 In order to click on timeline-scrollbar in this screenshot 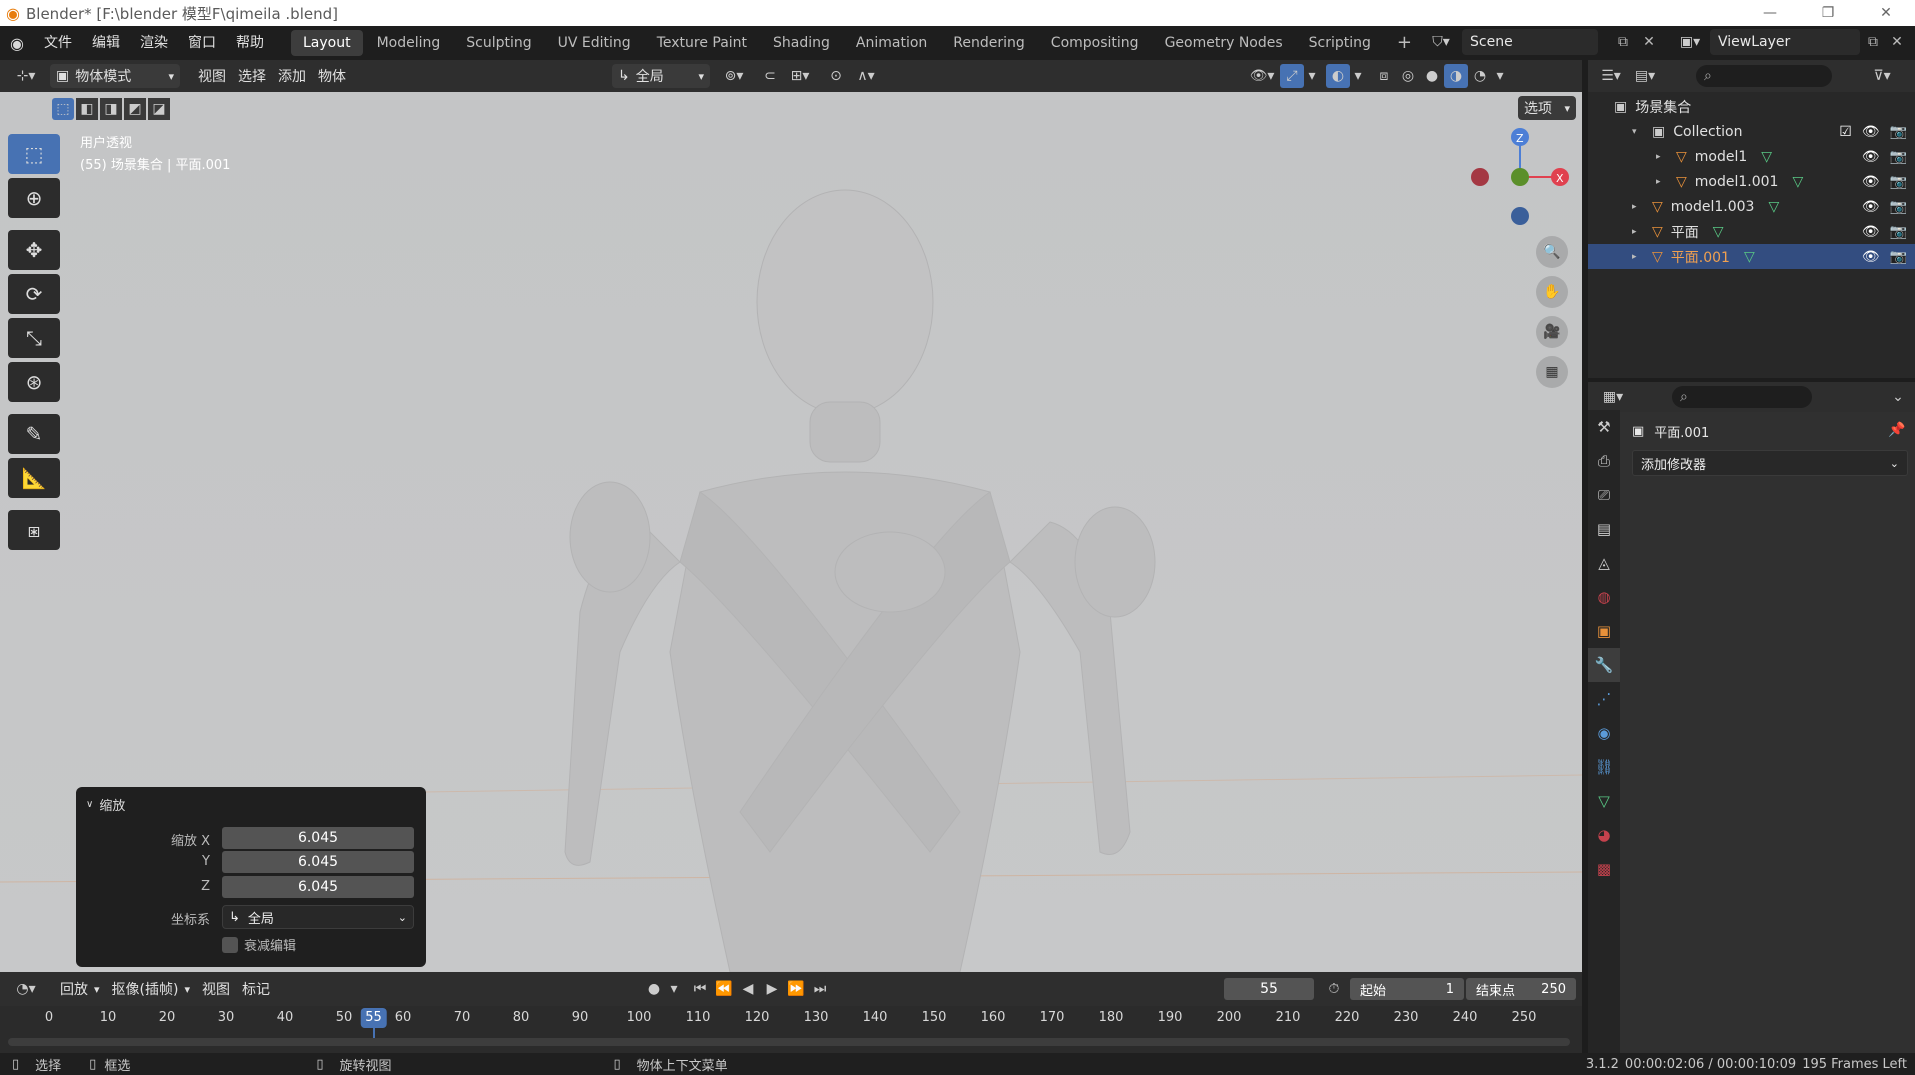, I will do `click(789, 1042)`.